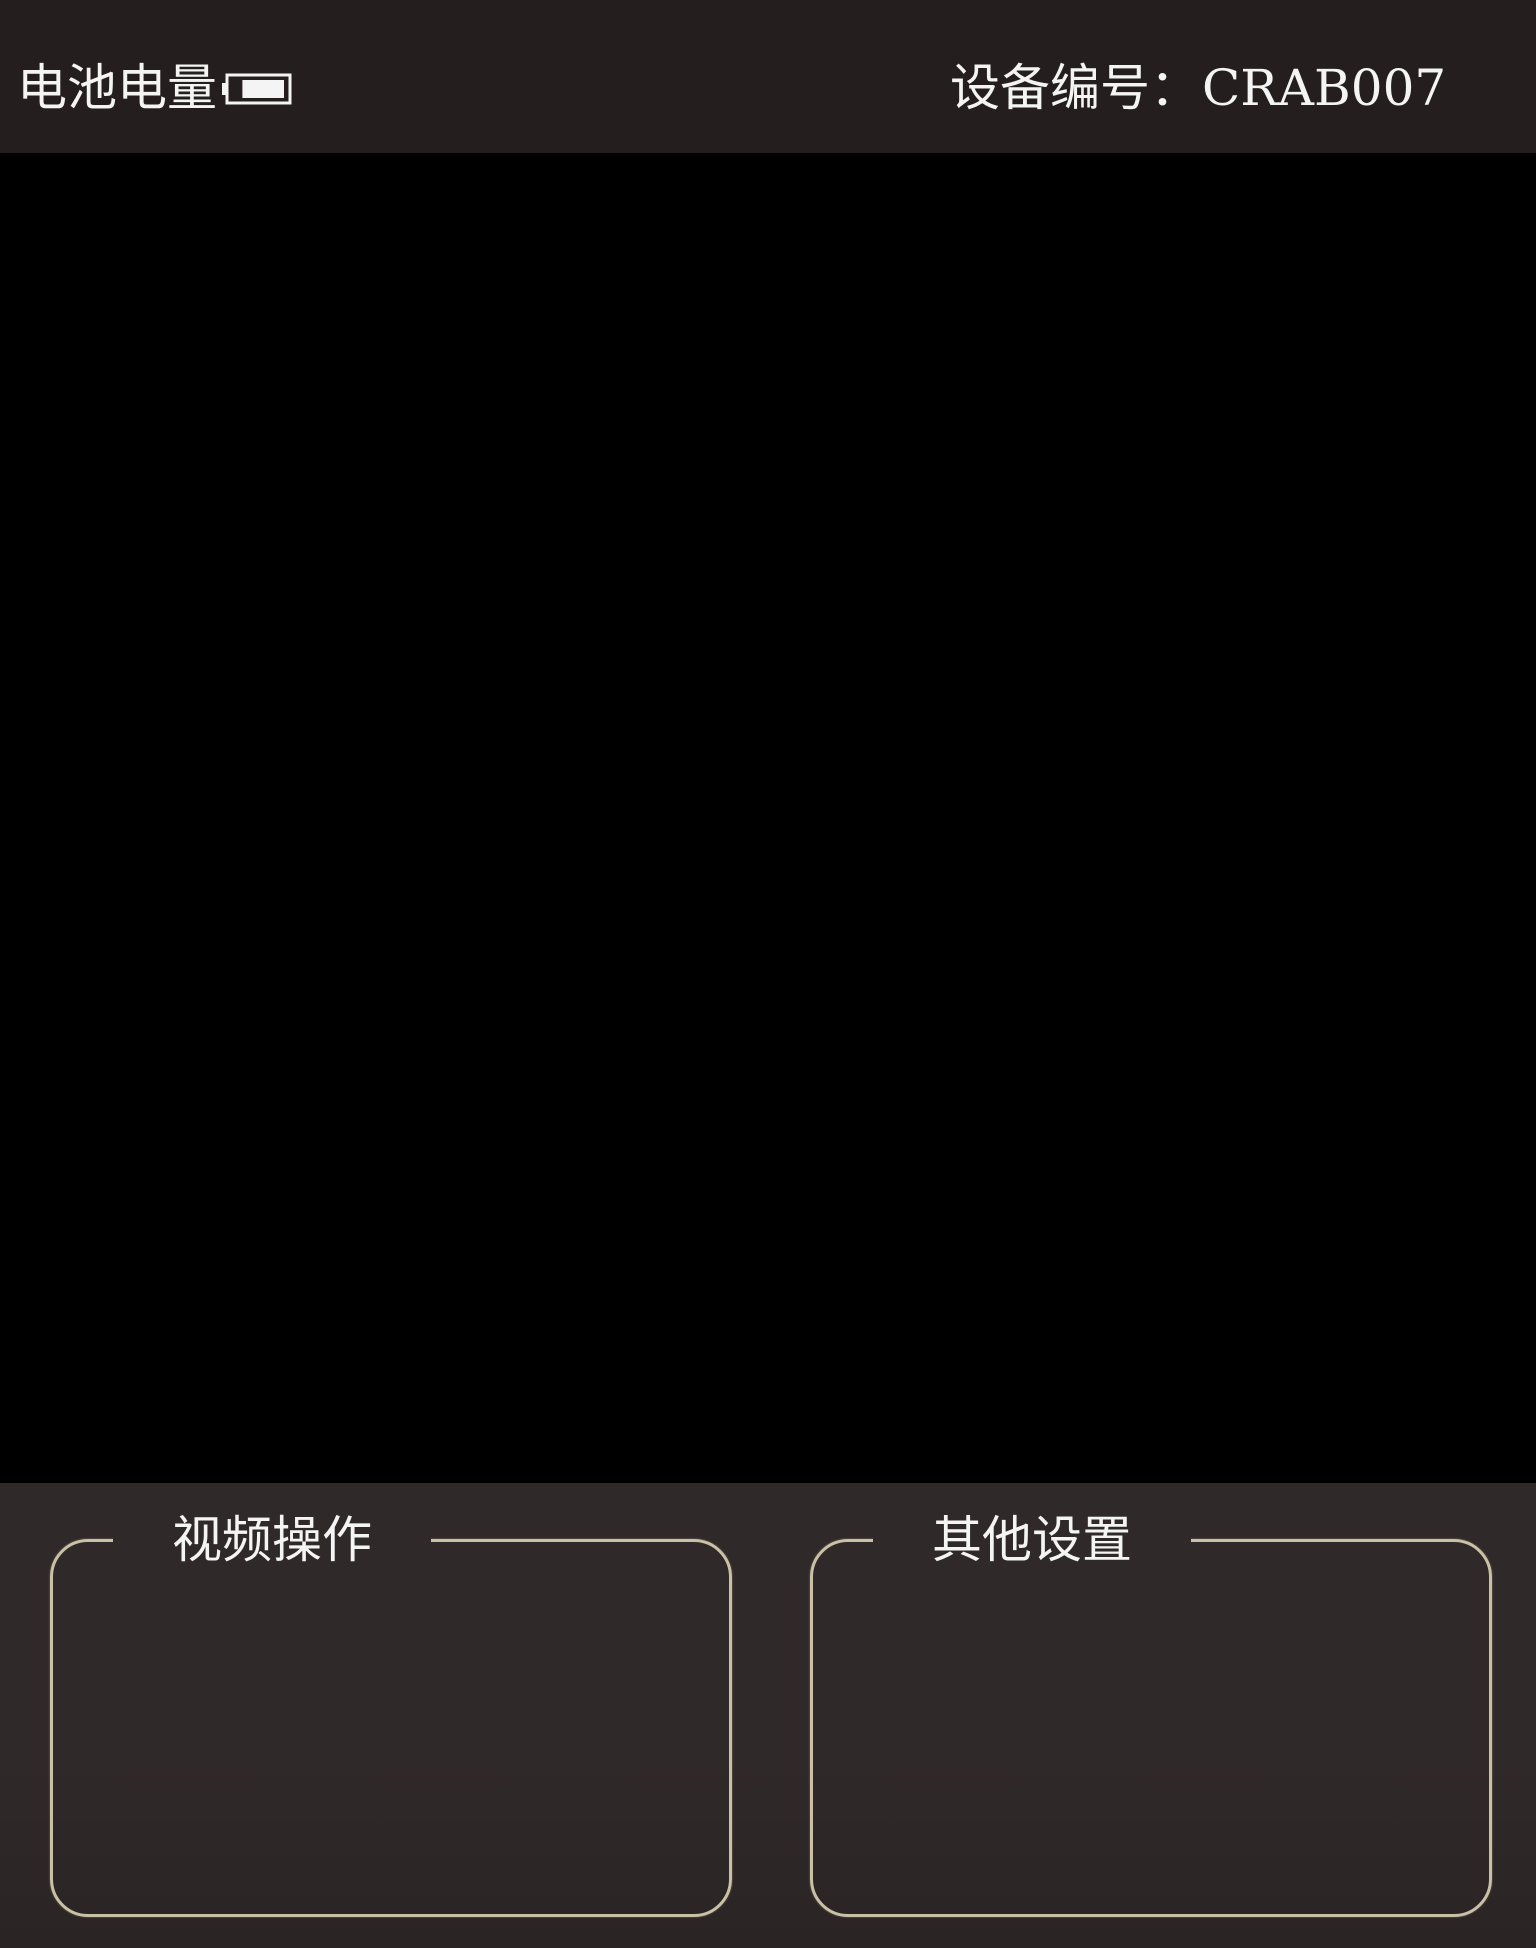  I want to click on device-id: 设备编号：CRAB007, so click(1198, 88).